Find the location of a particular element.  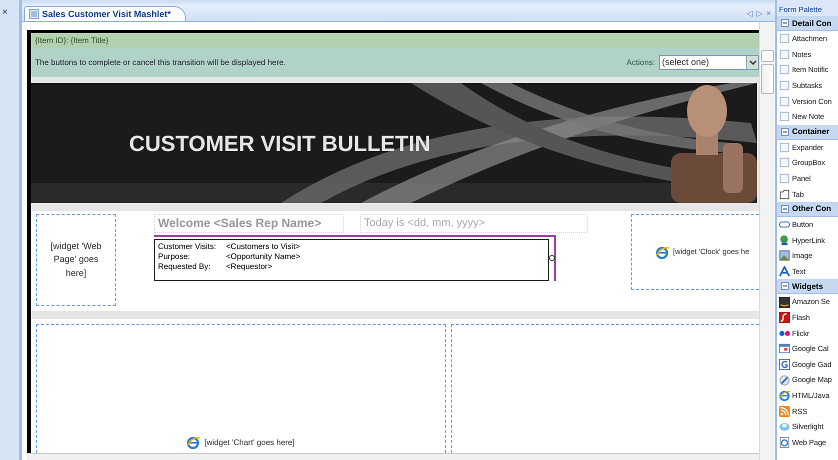

banner-title: CUSTOMER VISIT BULLETIN is located at coordinates (279, 144).